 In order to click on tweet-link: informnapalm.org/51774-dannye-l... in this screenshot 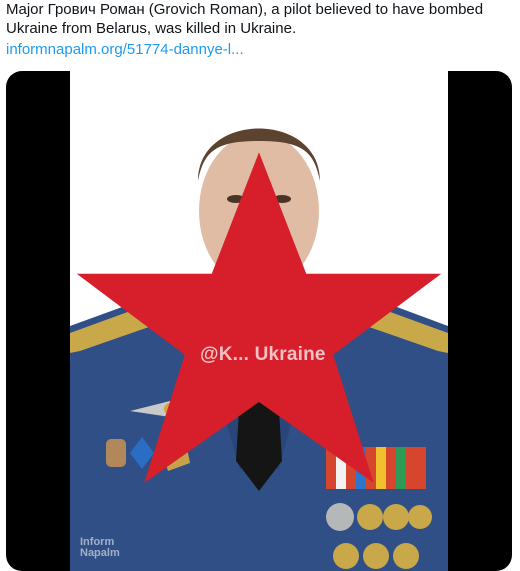, I will do `click(125, 49)`.